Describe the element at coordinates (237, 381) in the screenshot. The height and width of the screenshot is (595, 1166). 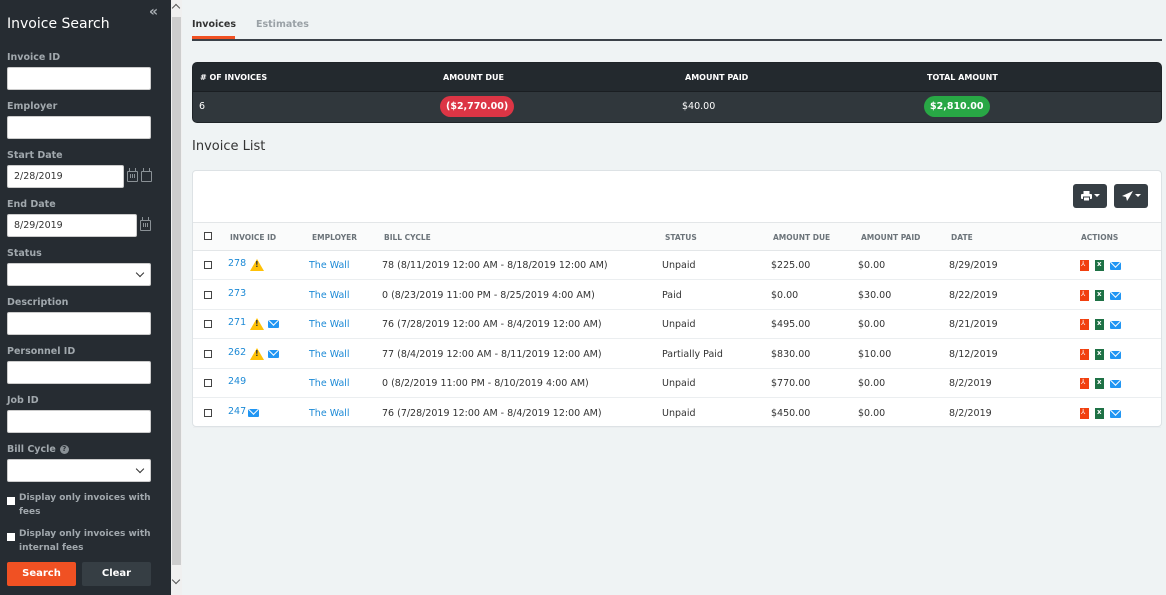
I see `invoice-id-link: 249` at that location.